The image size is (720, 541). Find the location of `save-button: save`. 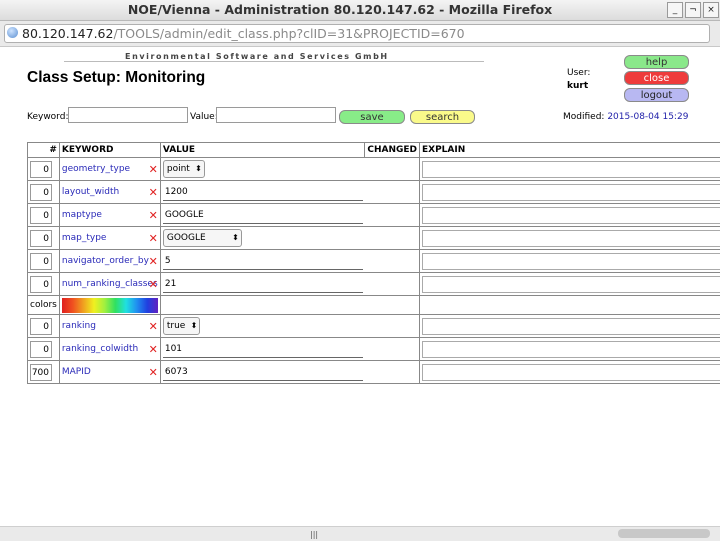

save-button: save is located at coordinates (372, 117).